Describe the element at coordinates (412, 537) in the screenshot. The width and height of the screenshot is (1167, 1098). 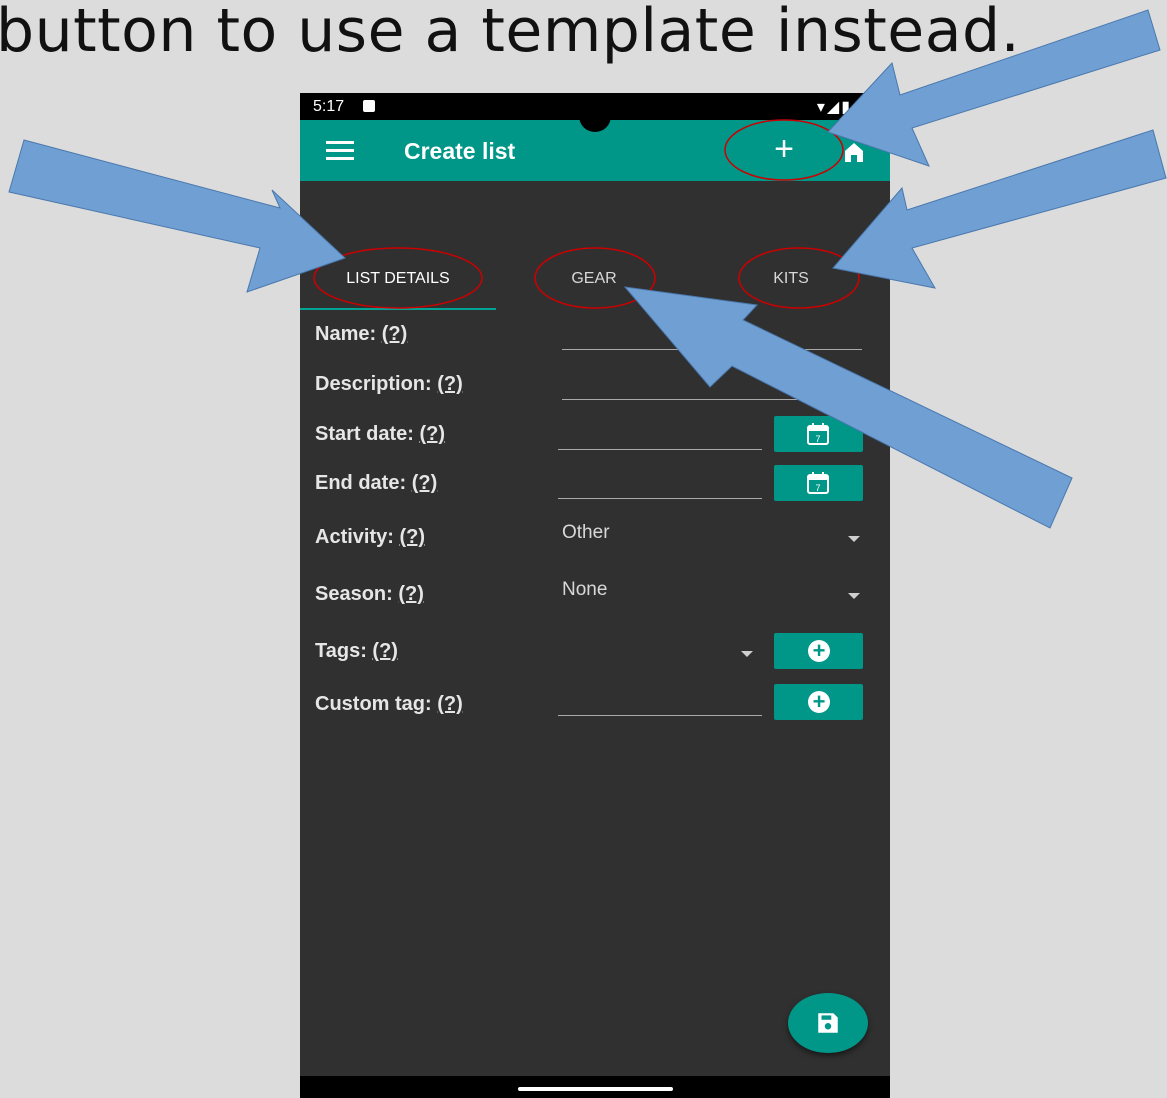
I see `activity-help-link: (?)` at that location.